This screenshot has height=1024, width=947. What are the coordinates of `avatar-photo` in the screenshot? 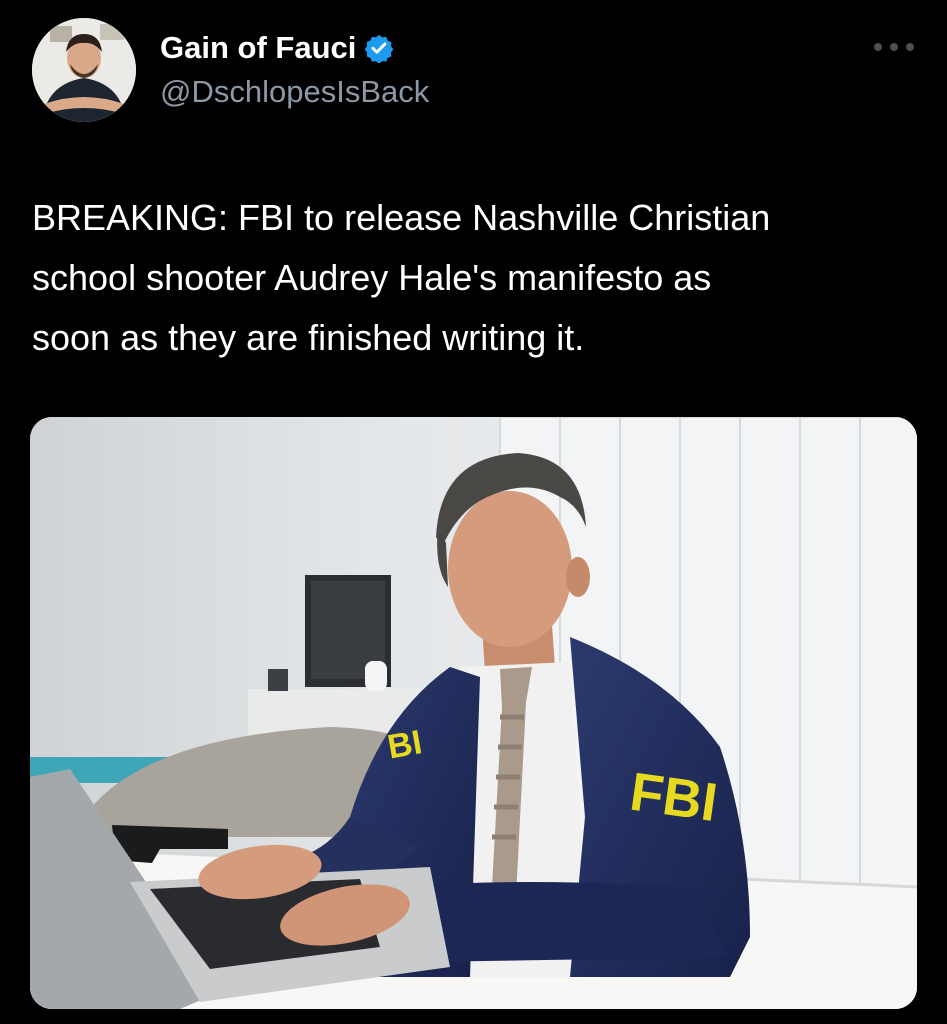 It's located at (84, 70).